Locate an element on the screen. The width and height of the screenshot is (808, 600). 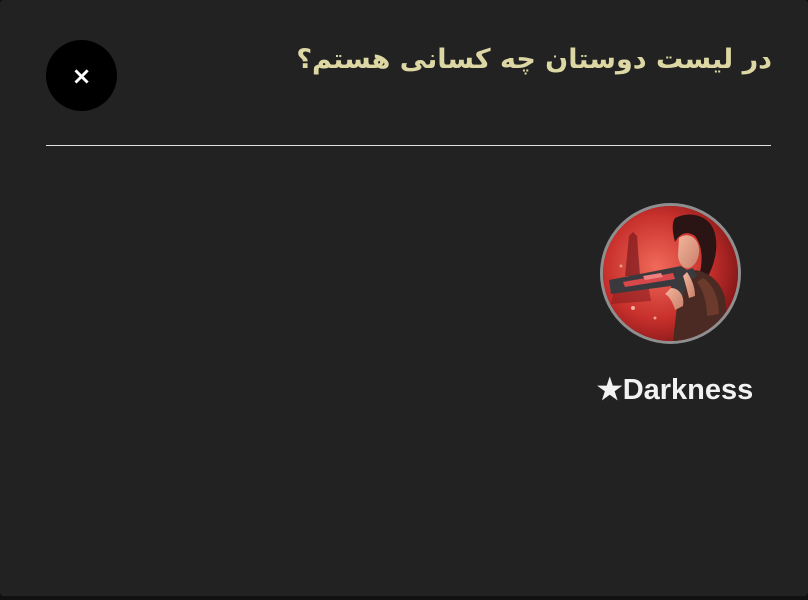
header-divider is located at coordinates (408, 145).